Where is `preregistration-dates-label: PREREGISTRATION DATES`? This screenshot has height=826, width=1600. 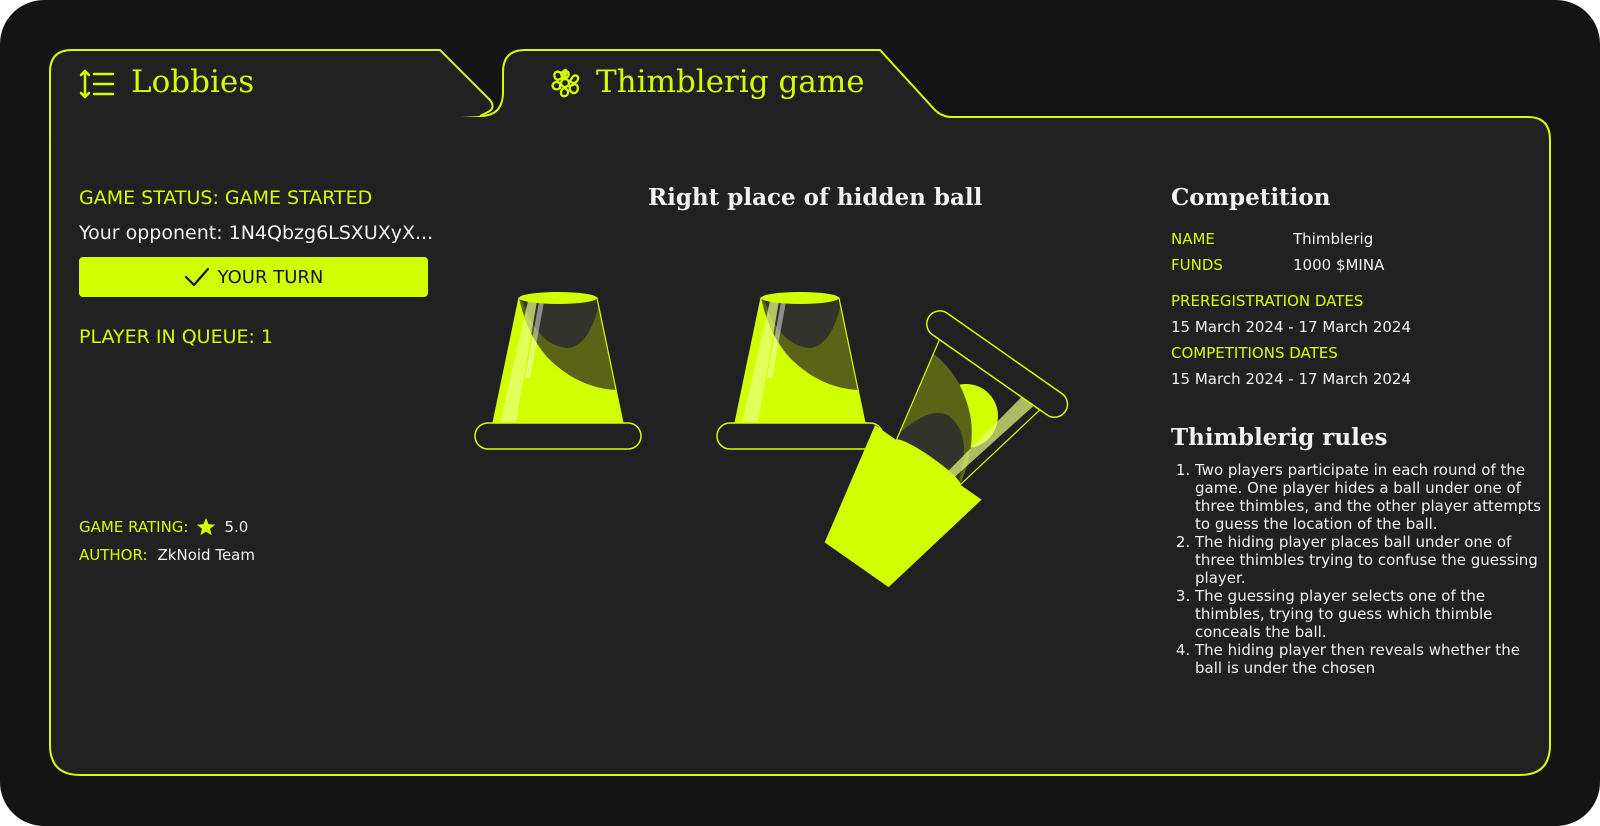 preregistration-dates-label: PREREGISTRATION DATES is located at coordinates (1267, 301).